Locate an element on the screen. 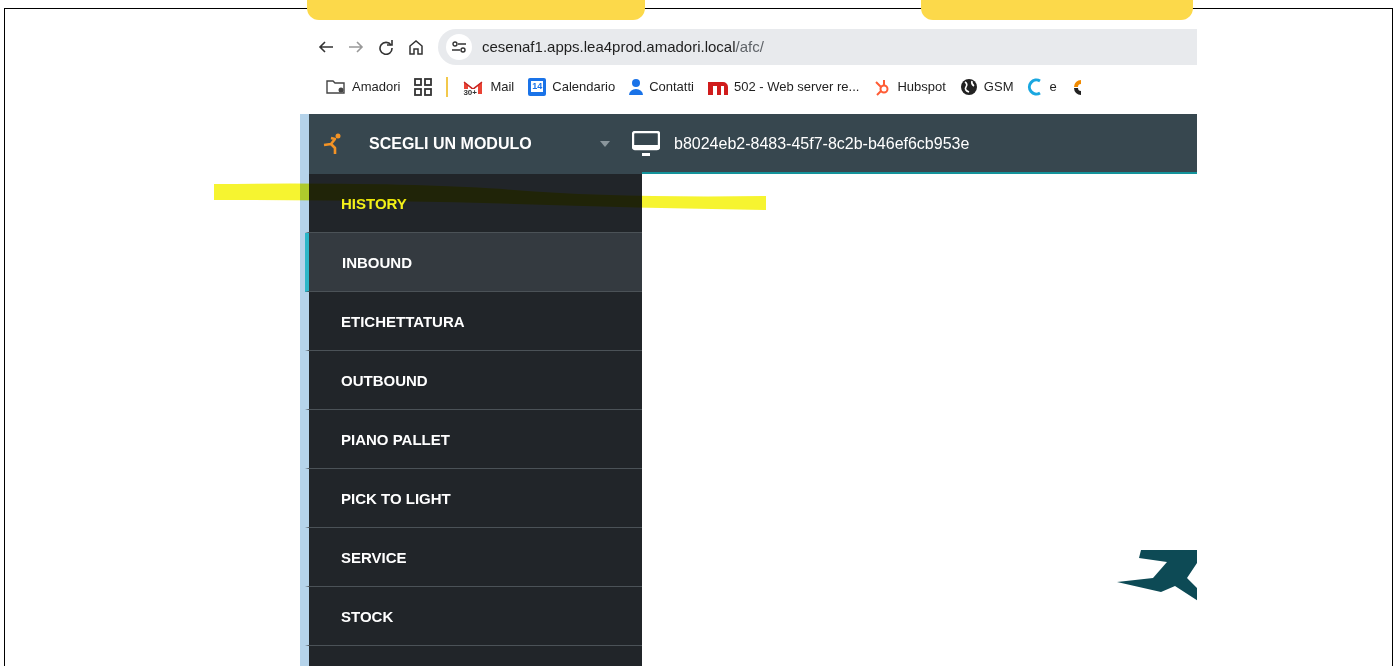  bookmark-link: e is located at coordinates (1042, 86).